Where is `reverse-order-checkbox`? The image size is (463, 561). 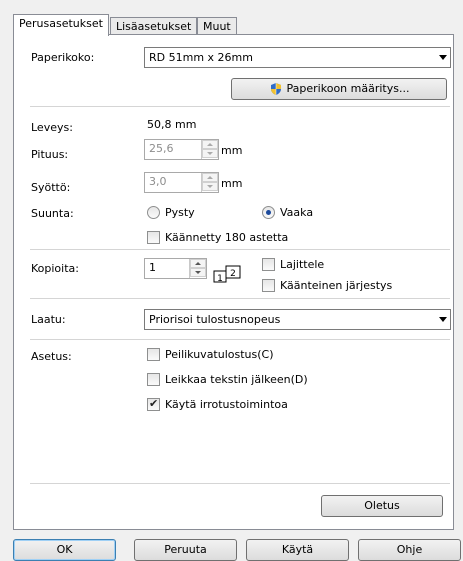
reverse-order-checkbox is located at coordinates (268, 285).